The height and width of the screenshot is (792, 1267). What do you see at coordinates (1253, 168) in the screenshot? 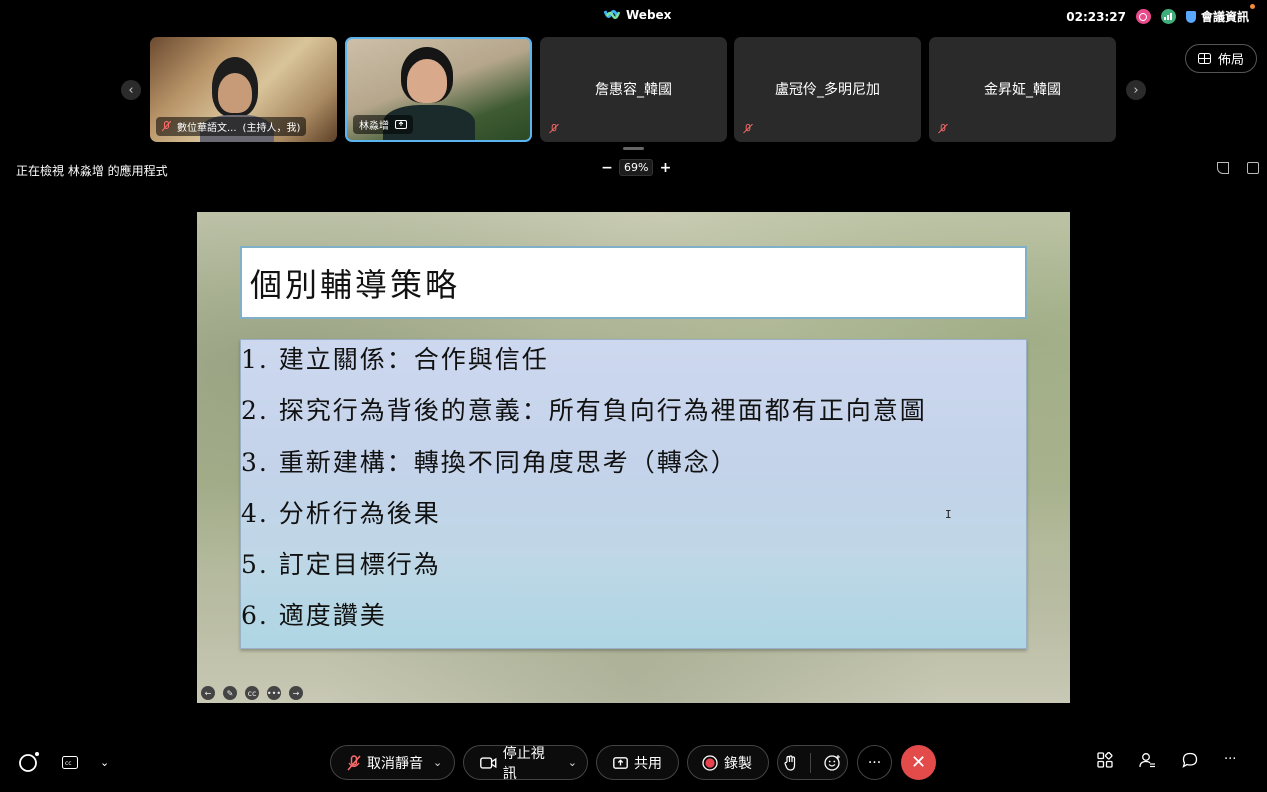
I see `pop-out-icon` at bounding box center [1253, 168].